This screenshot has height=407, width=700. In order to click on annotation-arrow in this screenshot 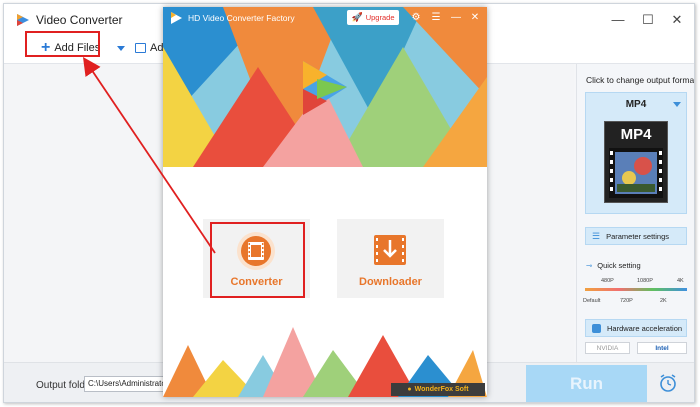, I will do `click(149, 155)`.